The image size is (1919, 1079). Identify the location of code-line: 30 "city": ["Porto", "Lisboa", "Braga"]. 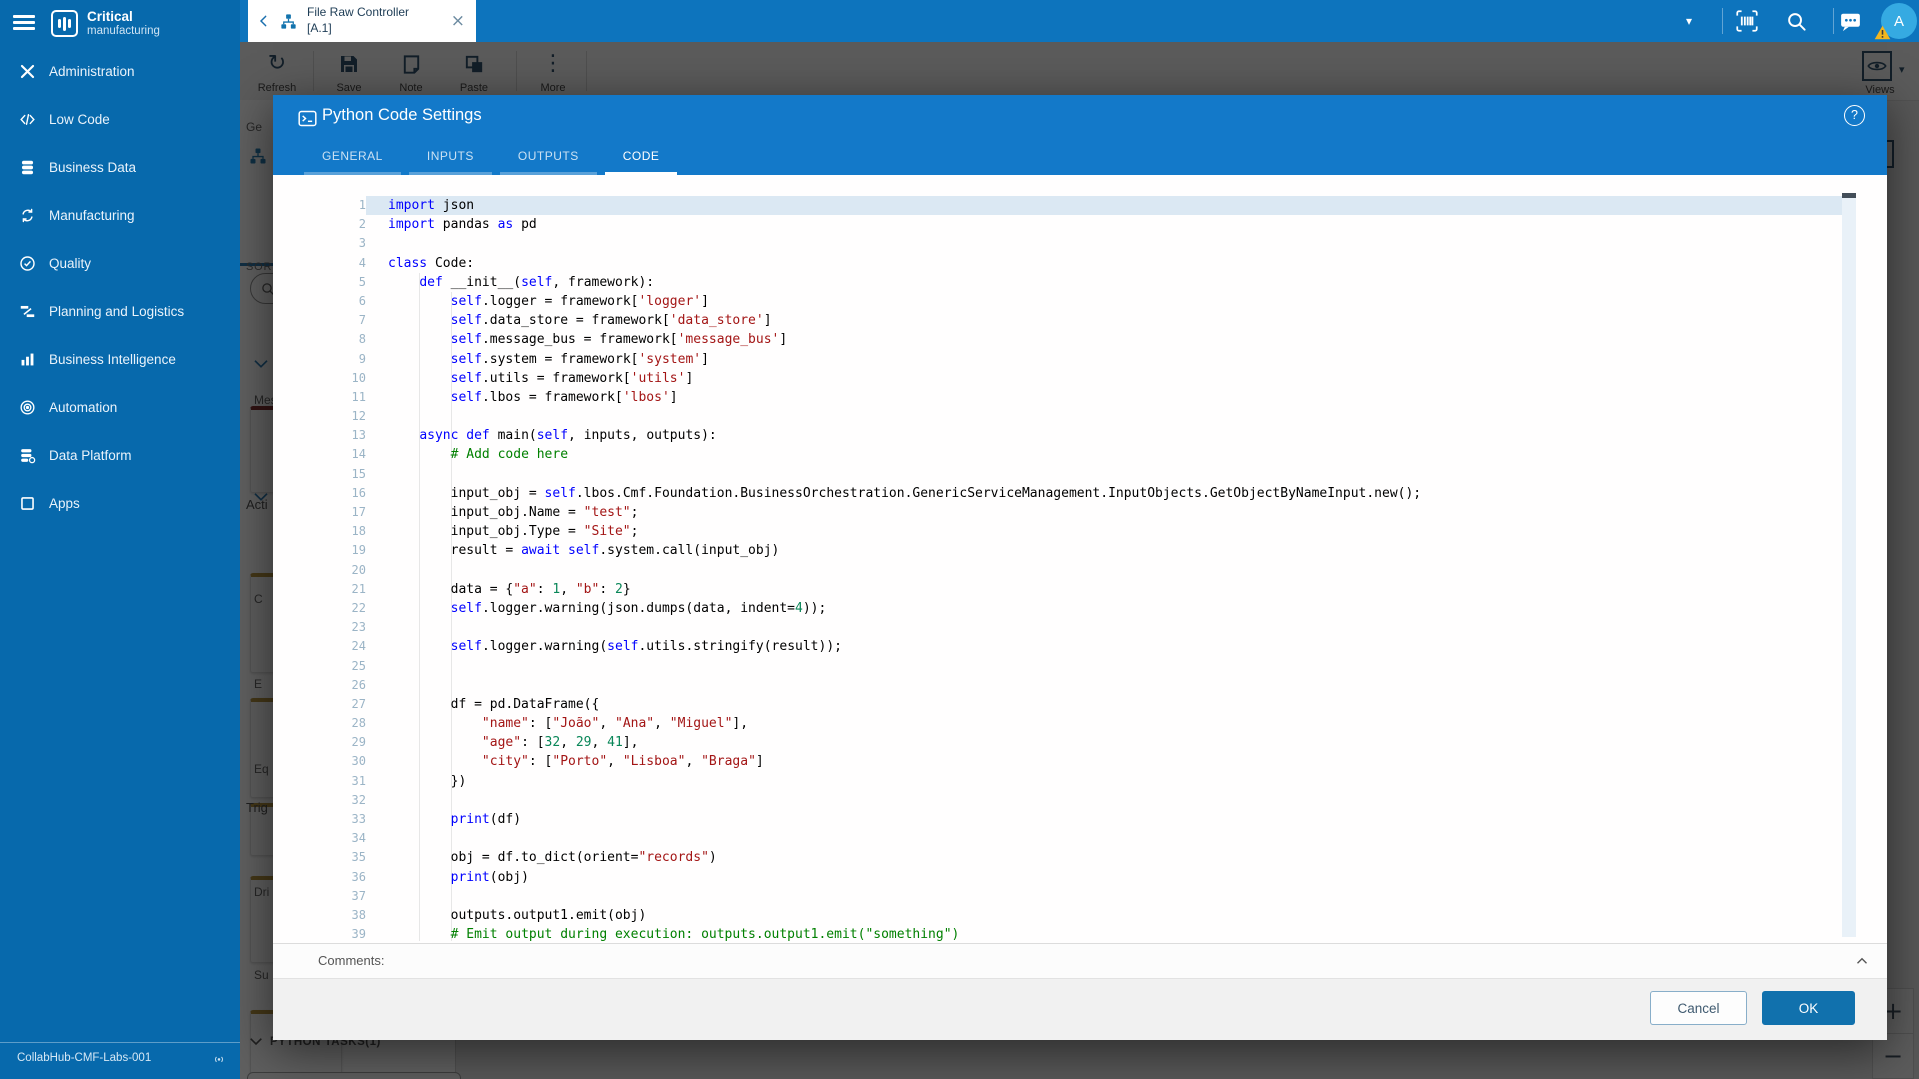
(1064, 761).